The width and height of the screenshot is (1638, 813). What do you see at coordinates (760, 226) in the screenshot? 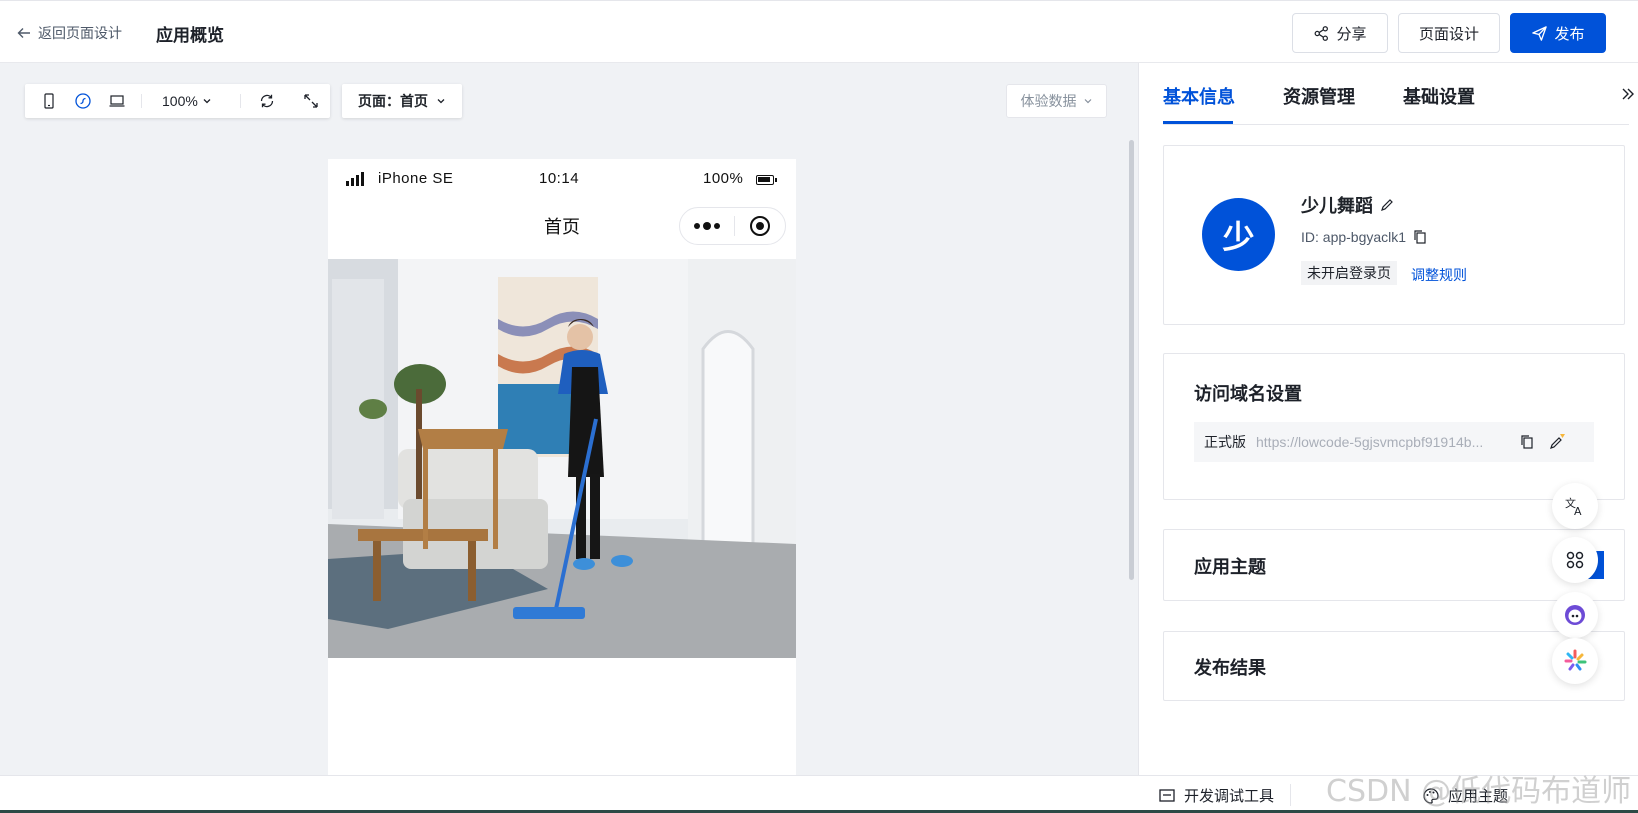
I see `close-target-icon` at bounding box center [760, 226].